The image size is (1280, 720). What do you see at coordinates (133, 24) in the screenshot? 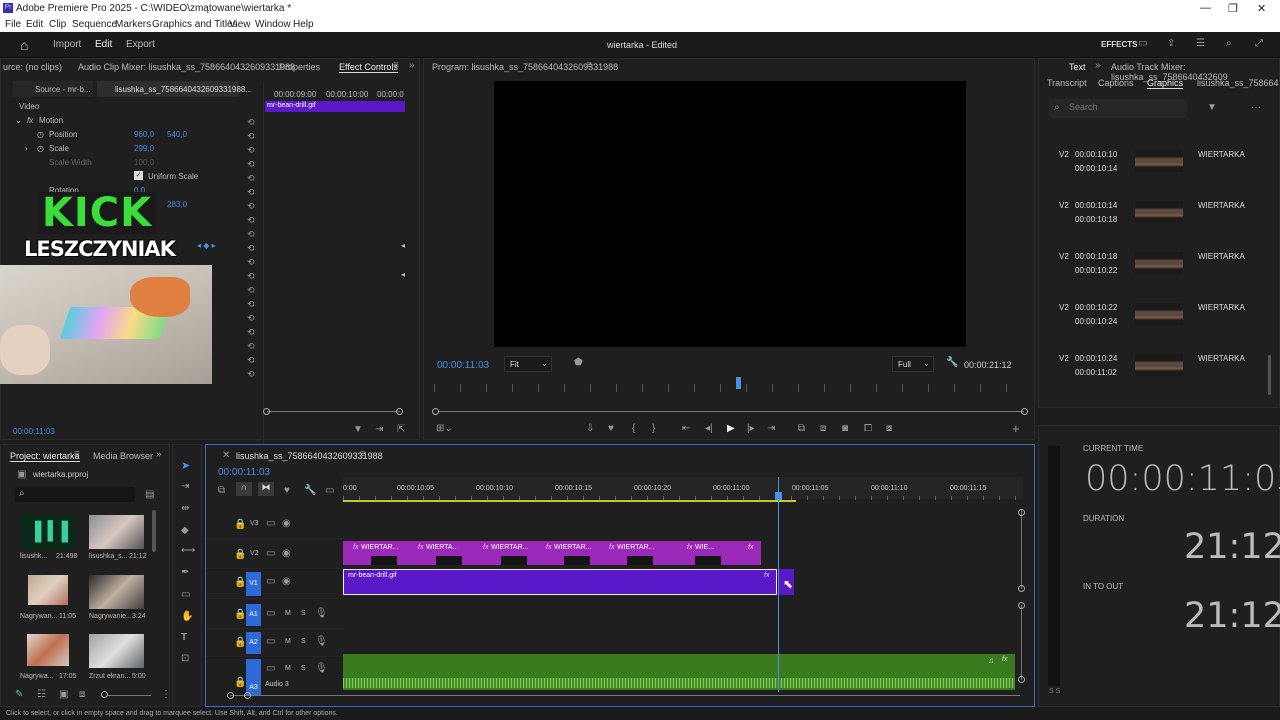
I see `menu-markers: Markers` at bounding box center [133, 24].